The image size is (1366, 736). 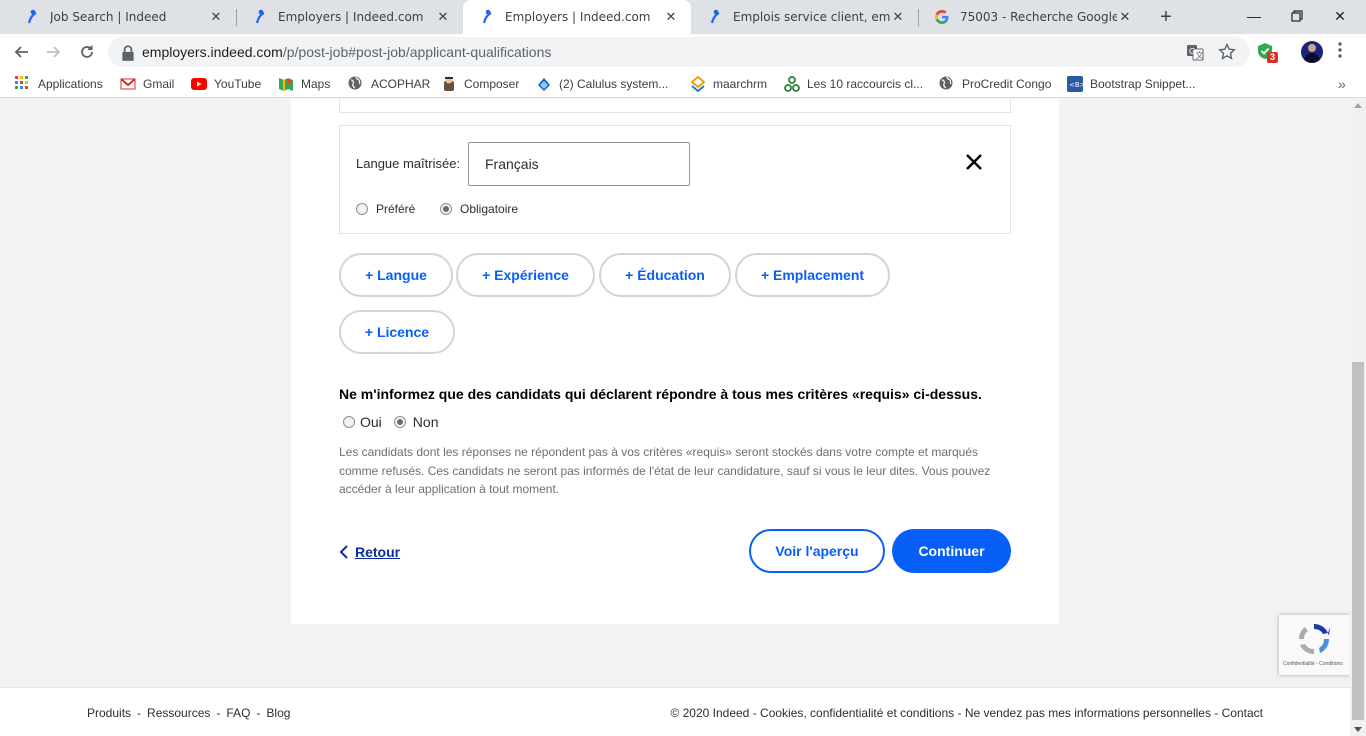 I want to click on page-scrollbar, so click(x=1358, y=417).